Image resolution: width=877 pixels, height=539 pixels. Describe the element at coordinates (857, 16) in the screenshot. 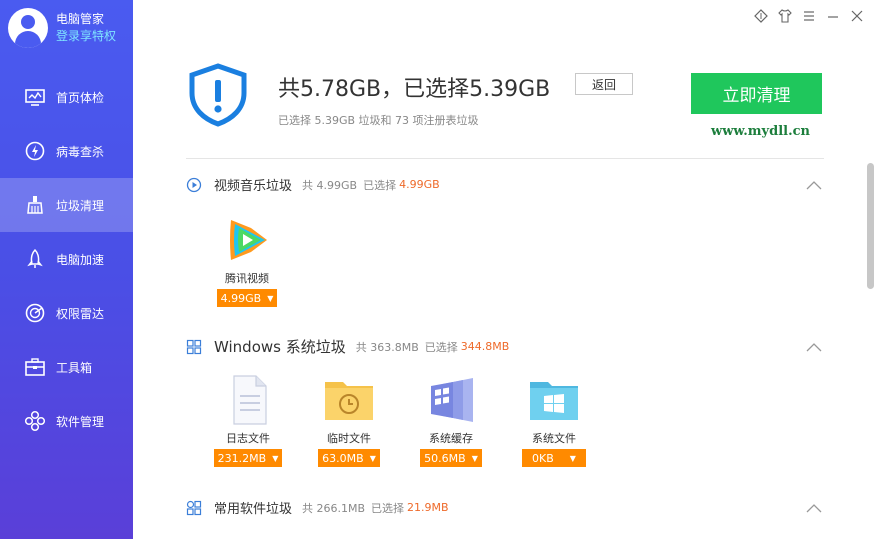

I see `close-icon` at that location.